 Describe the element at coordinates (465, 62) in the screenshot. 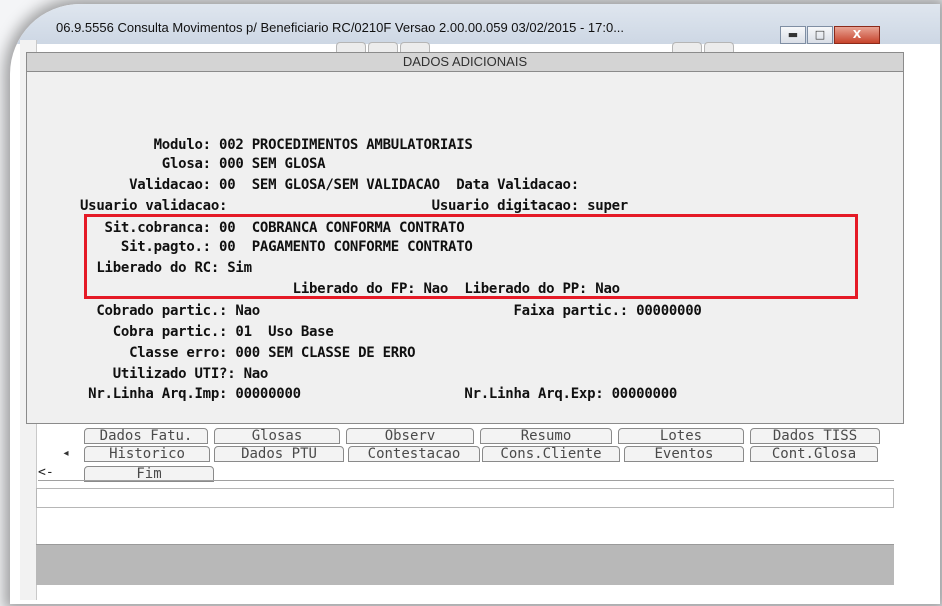

I see `dialog-title: DADOS ADICIONAIS` at that location.